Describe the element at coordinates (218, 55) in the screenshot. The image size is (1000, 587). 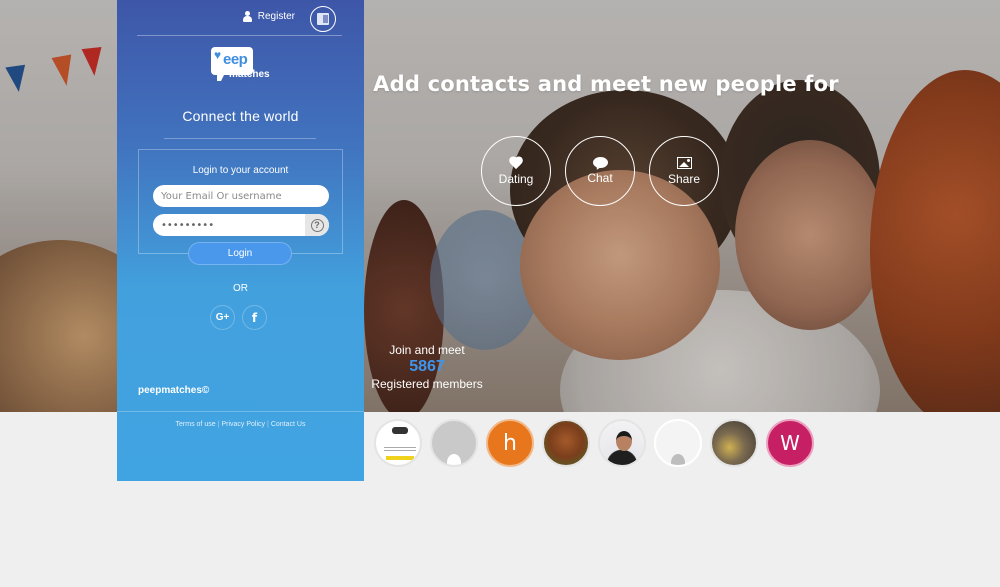
I see `heart-logo-icon: ♥` at that location.